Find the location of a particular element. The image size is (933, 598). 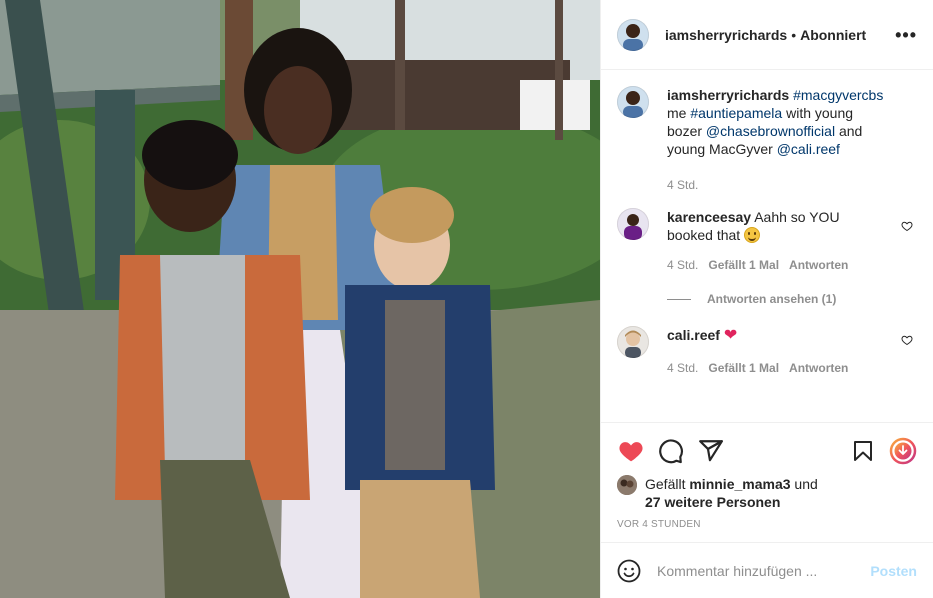

post-timestamp: VOR 4 STUNDEN is located at coordinates (767, 524).